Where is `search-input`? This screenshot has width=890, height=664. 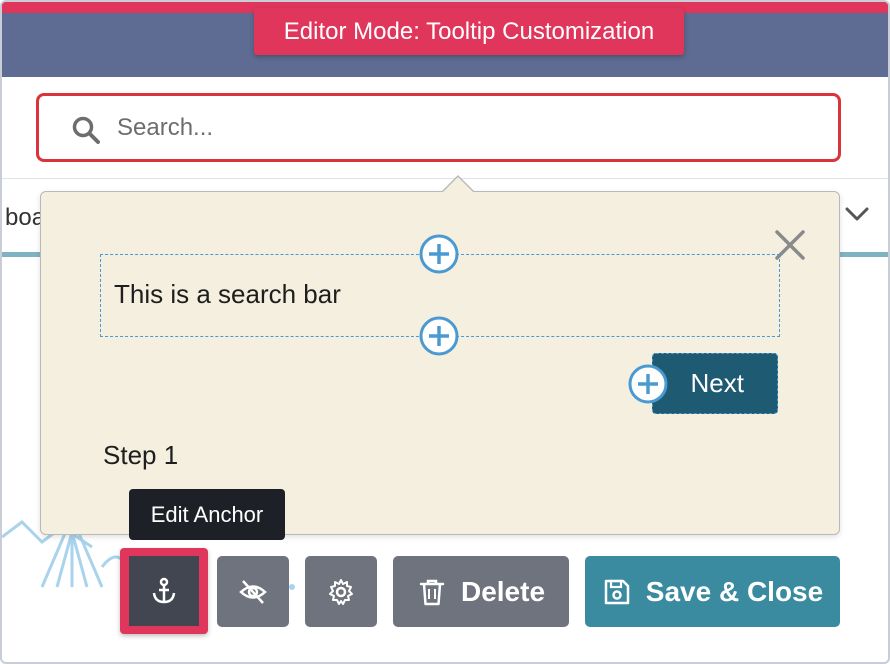
search-input is located at coordinates (467, 128).